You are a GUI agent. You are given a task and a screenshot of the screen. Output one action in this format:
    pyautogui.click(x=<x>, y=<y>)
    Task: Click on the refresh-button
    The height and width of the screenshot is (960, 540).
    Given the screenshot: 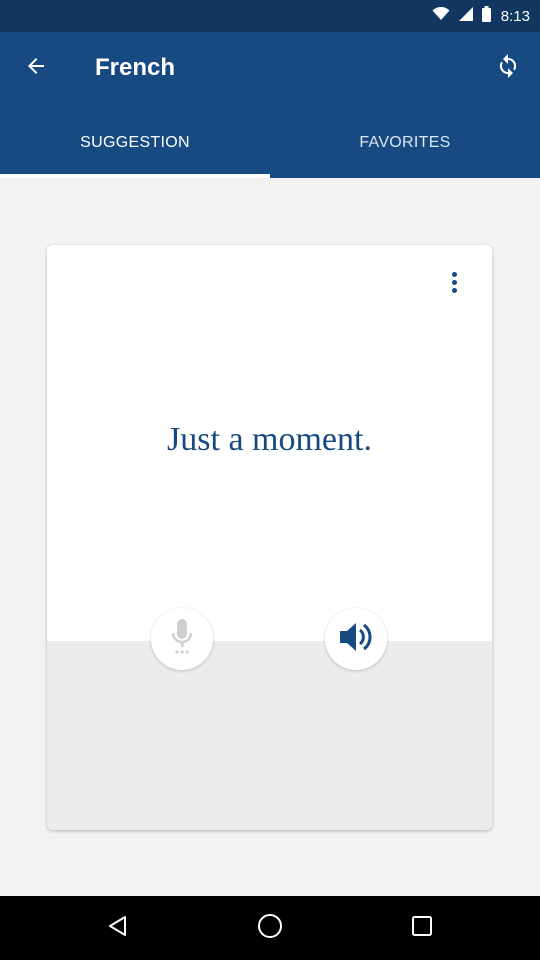 What is the action you would take?
    pyautogui.click(x=508, y=68)
    